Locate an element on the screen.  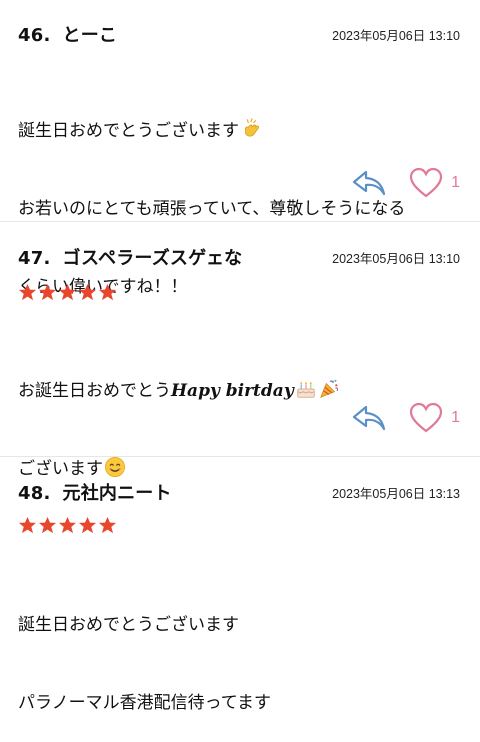
comment-line: パラノーマル香港配信待ってます is located at coordinates (144, 703).